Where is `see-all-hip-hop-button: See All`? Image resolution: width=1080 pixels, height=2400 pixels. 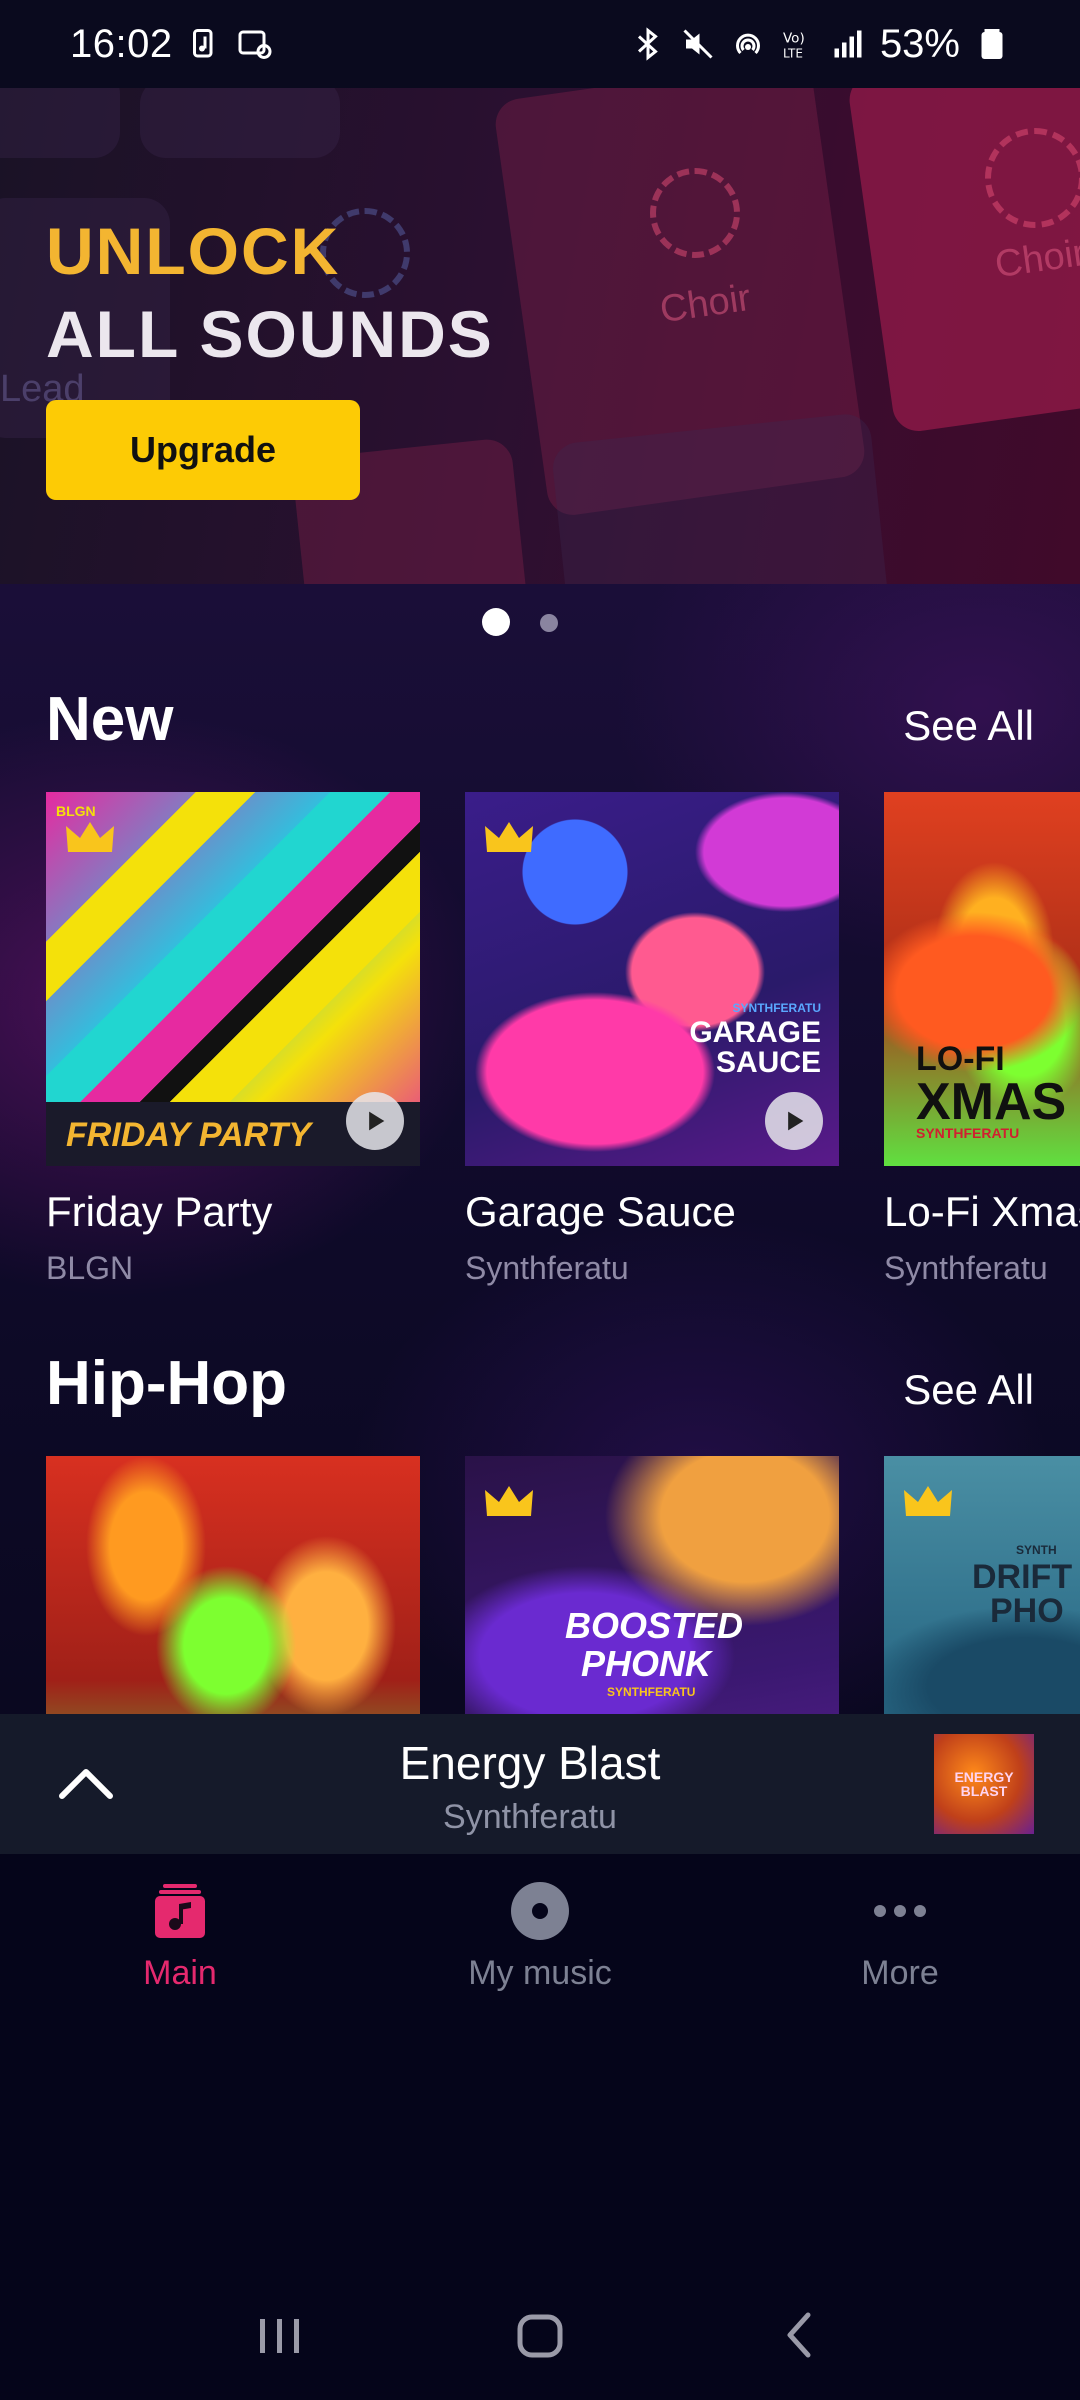 see-all-hip-hop-button: See All is located at coordinates (968, 1390).